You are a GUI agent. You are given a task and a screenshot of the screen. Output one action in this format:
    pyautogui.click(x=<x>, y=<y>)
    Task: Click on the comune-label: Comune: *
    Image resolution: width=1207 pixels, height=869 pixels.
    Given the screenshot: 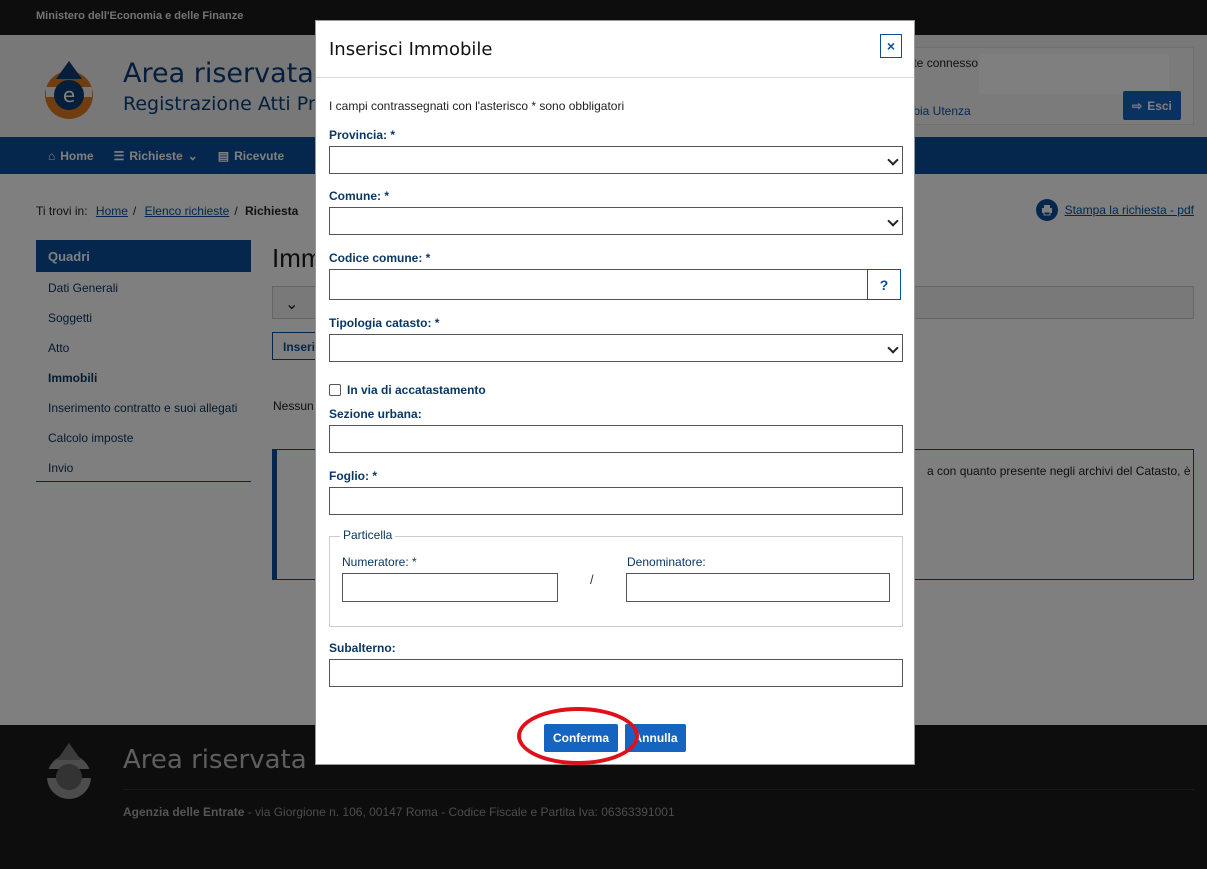 What is the action you would take?
    pyautogui.click(x=359, y=196)
    